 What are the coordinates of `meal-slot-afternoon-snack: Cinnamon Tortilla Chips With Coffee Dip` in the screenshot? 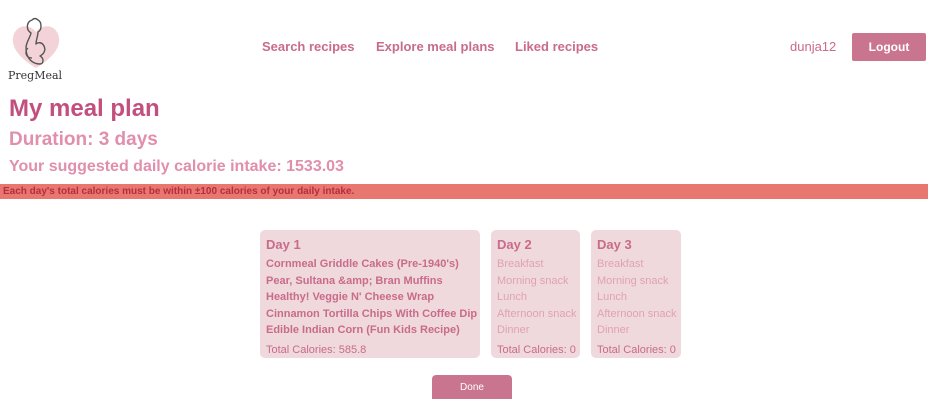 It's located at (371, 314).